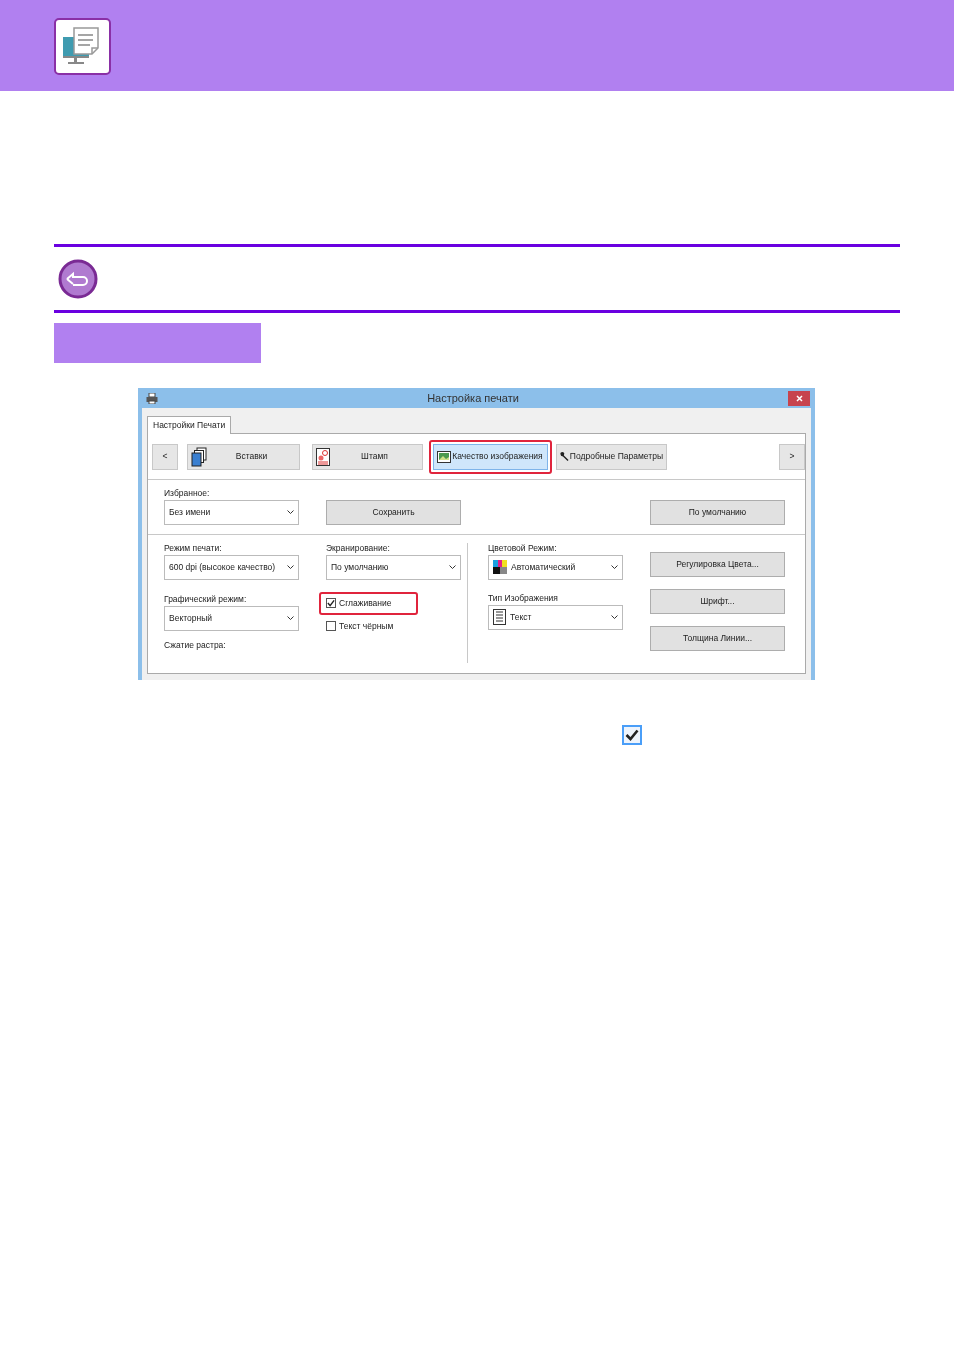 This screenshot has width=954, height=1350. I want to click on image-type-dropdown: Текст, so click(555, 617).